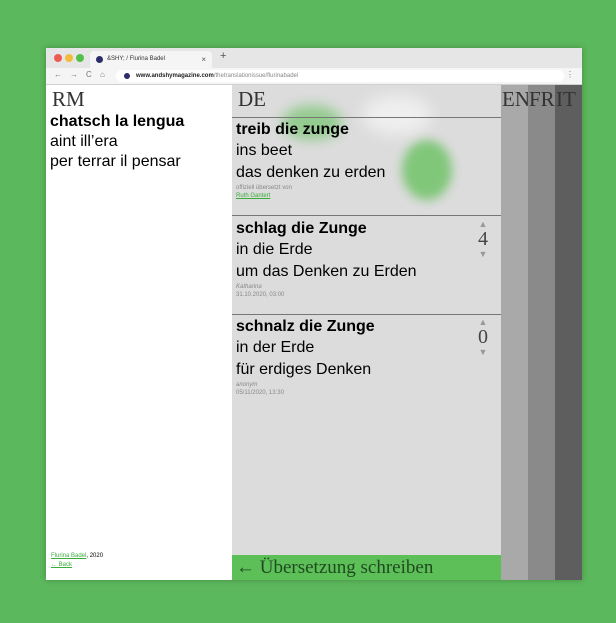 The height and width of the screenshot is (623, 616). What do you see at coordinates (136, 59) in the screenshot?
I see `tab-title: &SHY; / Flurina Badel` at bounding box center [136, 59].